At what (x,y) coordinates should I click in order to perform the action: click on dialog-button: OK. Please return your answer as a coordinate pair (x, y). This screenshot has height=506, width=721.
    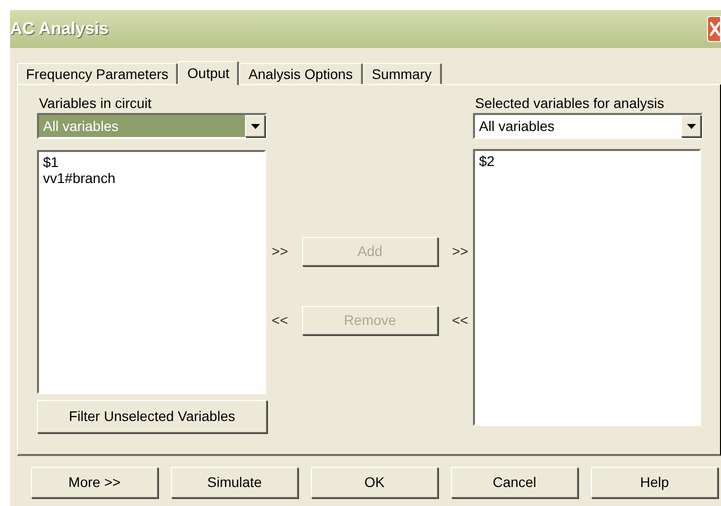
    Looking at the image, I should click on (374, 482).